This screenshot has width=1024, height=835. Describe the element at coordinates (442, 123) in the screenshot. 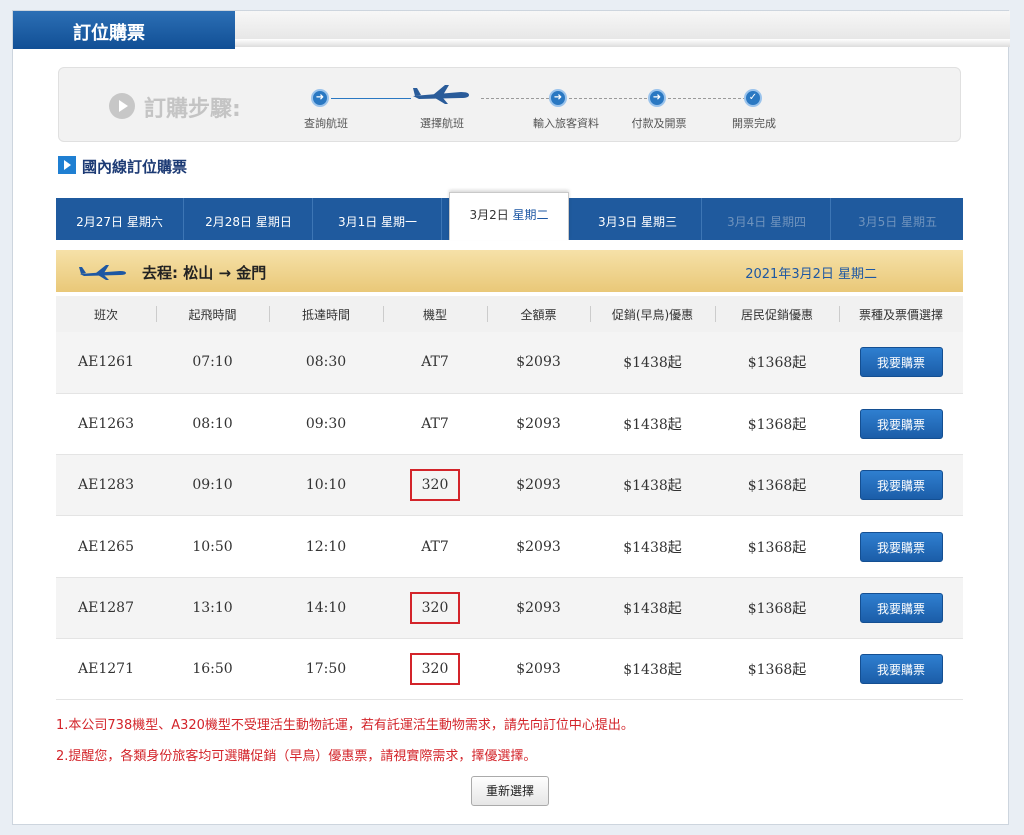

I see `step-label-2: 選擇航班` at that location.